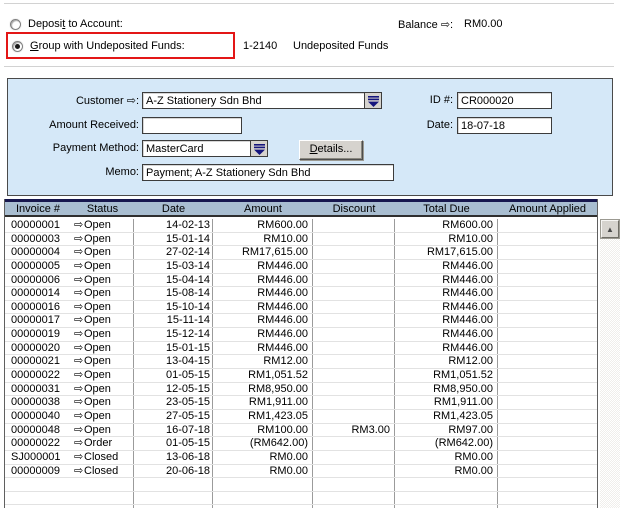 The image size is (622, 508). I want to click on table-row: 00000014 ⇨Open 15-08-14 RM446.00 RM446.00, so click(301, 294).